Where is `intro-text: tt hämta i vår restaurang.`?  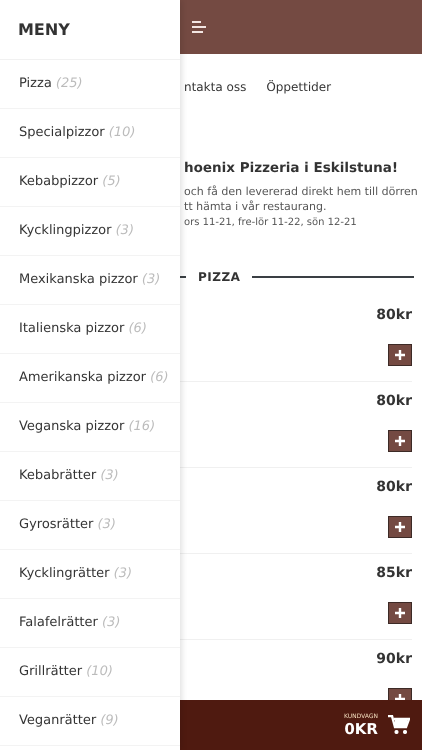
intro-text: tt hämta i vår restaurang. is located at coordinates (256, 206).